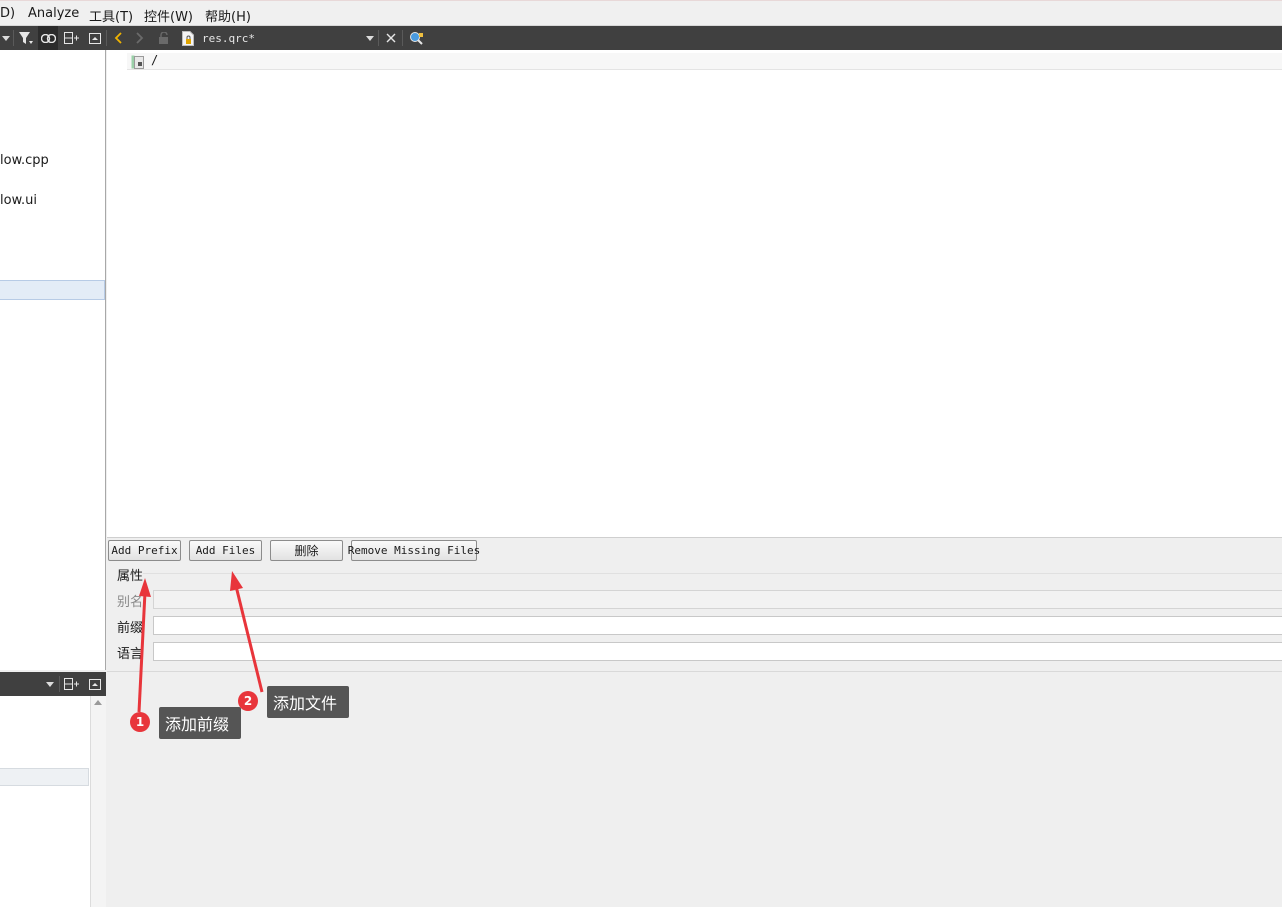 This screenshot has height=907, width=1282. Describe the element at coordinates (416, 38) in the screenshot. I see `locator-icon` at that location.